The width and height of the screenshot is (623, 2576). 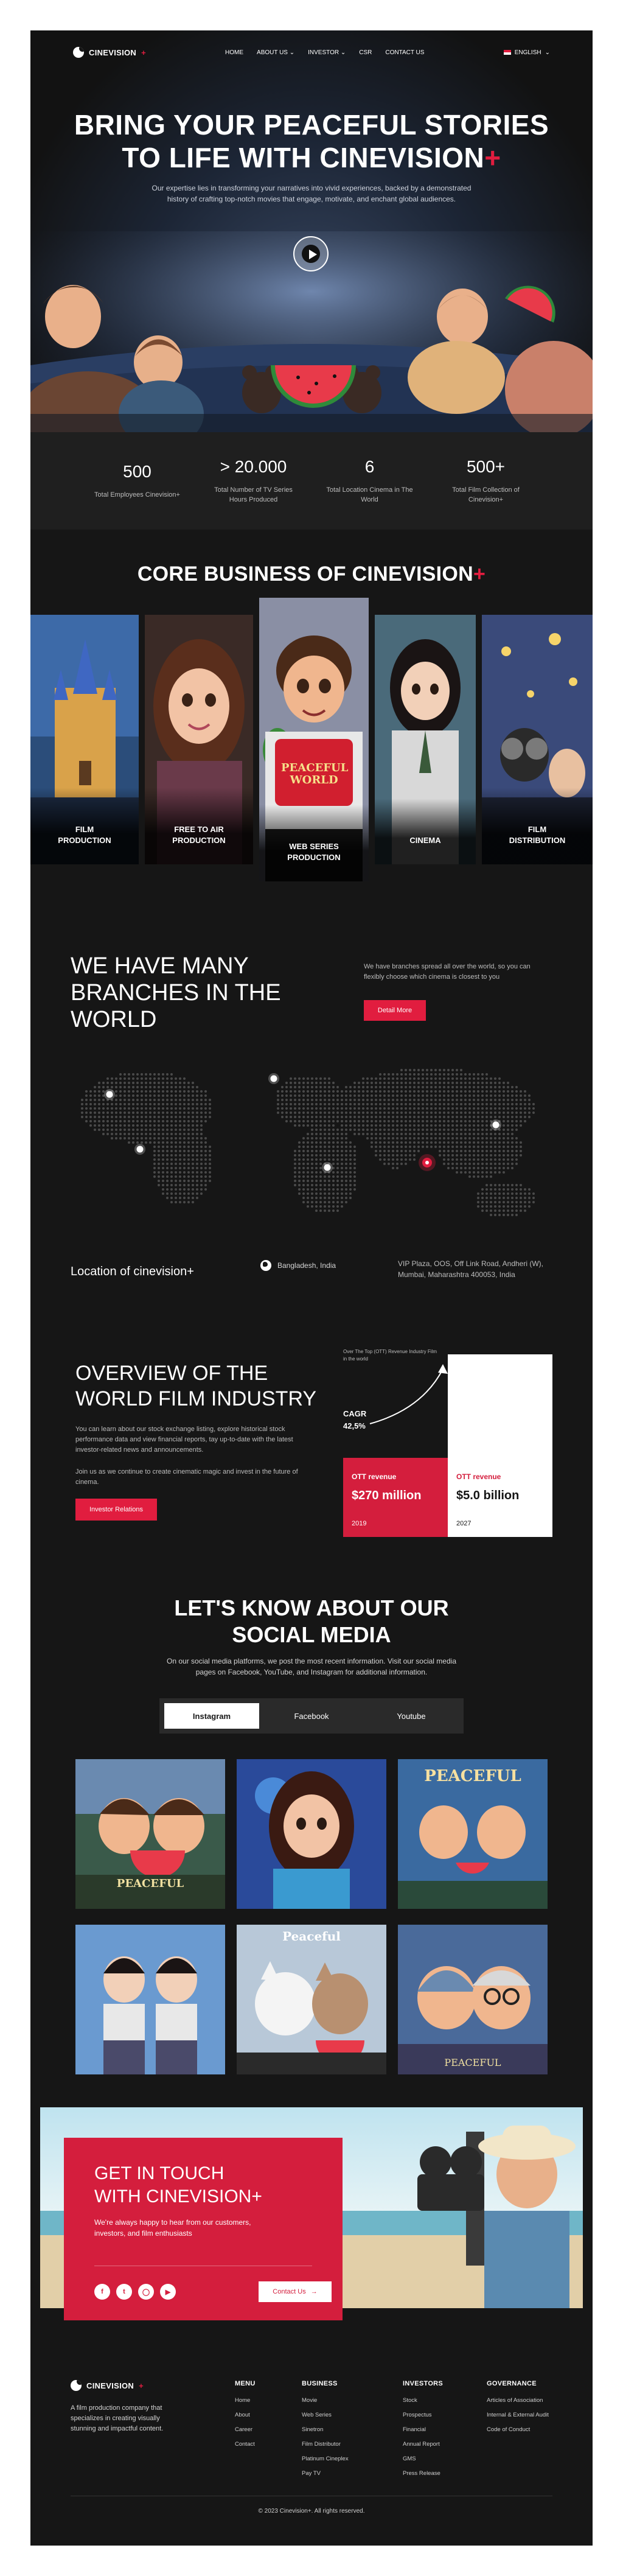 What do you see at coordinates (132, 1271) in the screenshot?
I see `location-title: Location of cinevision+` at bounding box center [132, 1271].